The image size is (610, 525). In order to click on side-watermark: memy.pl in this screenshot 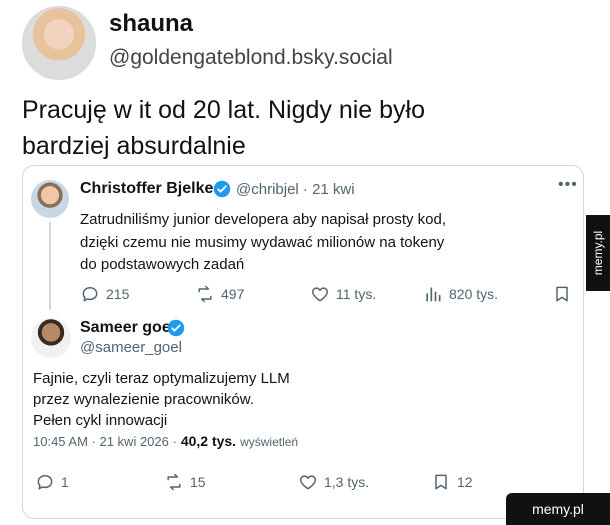, I will do `click(598, 253)`.